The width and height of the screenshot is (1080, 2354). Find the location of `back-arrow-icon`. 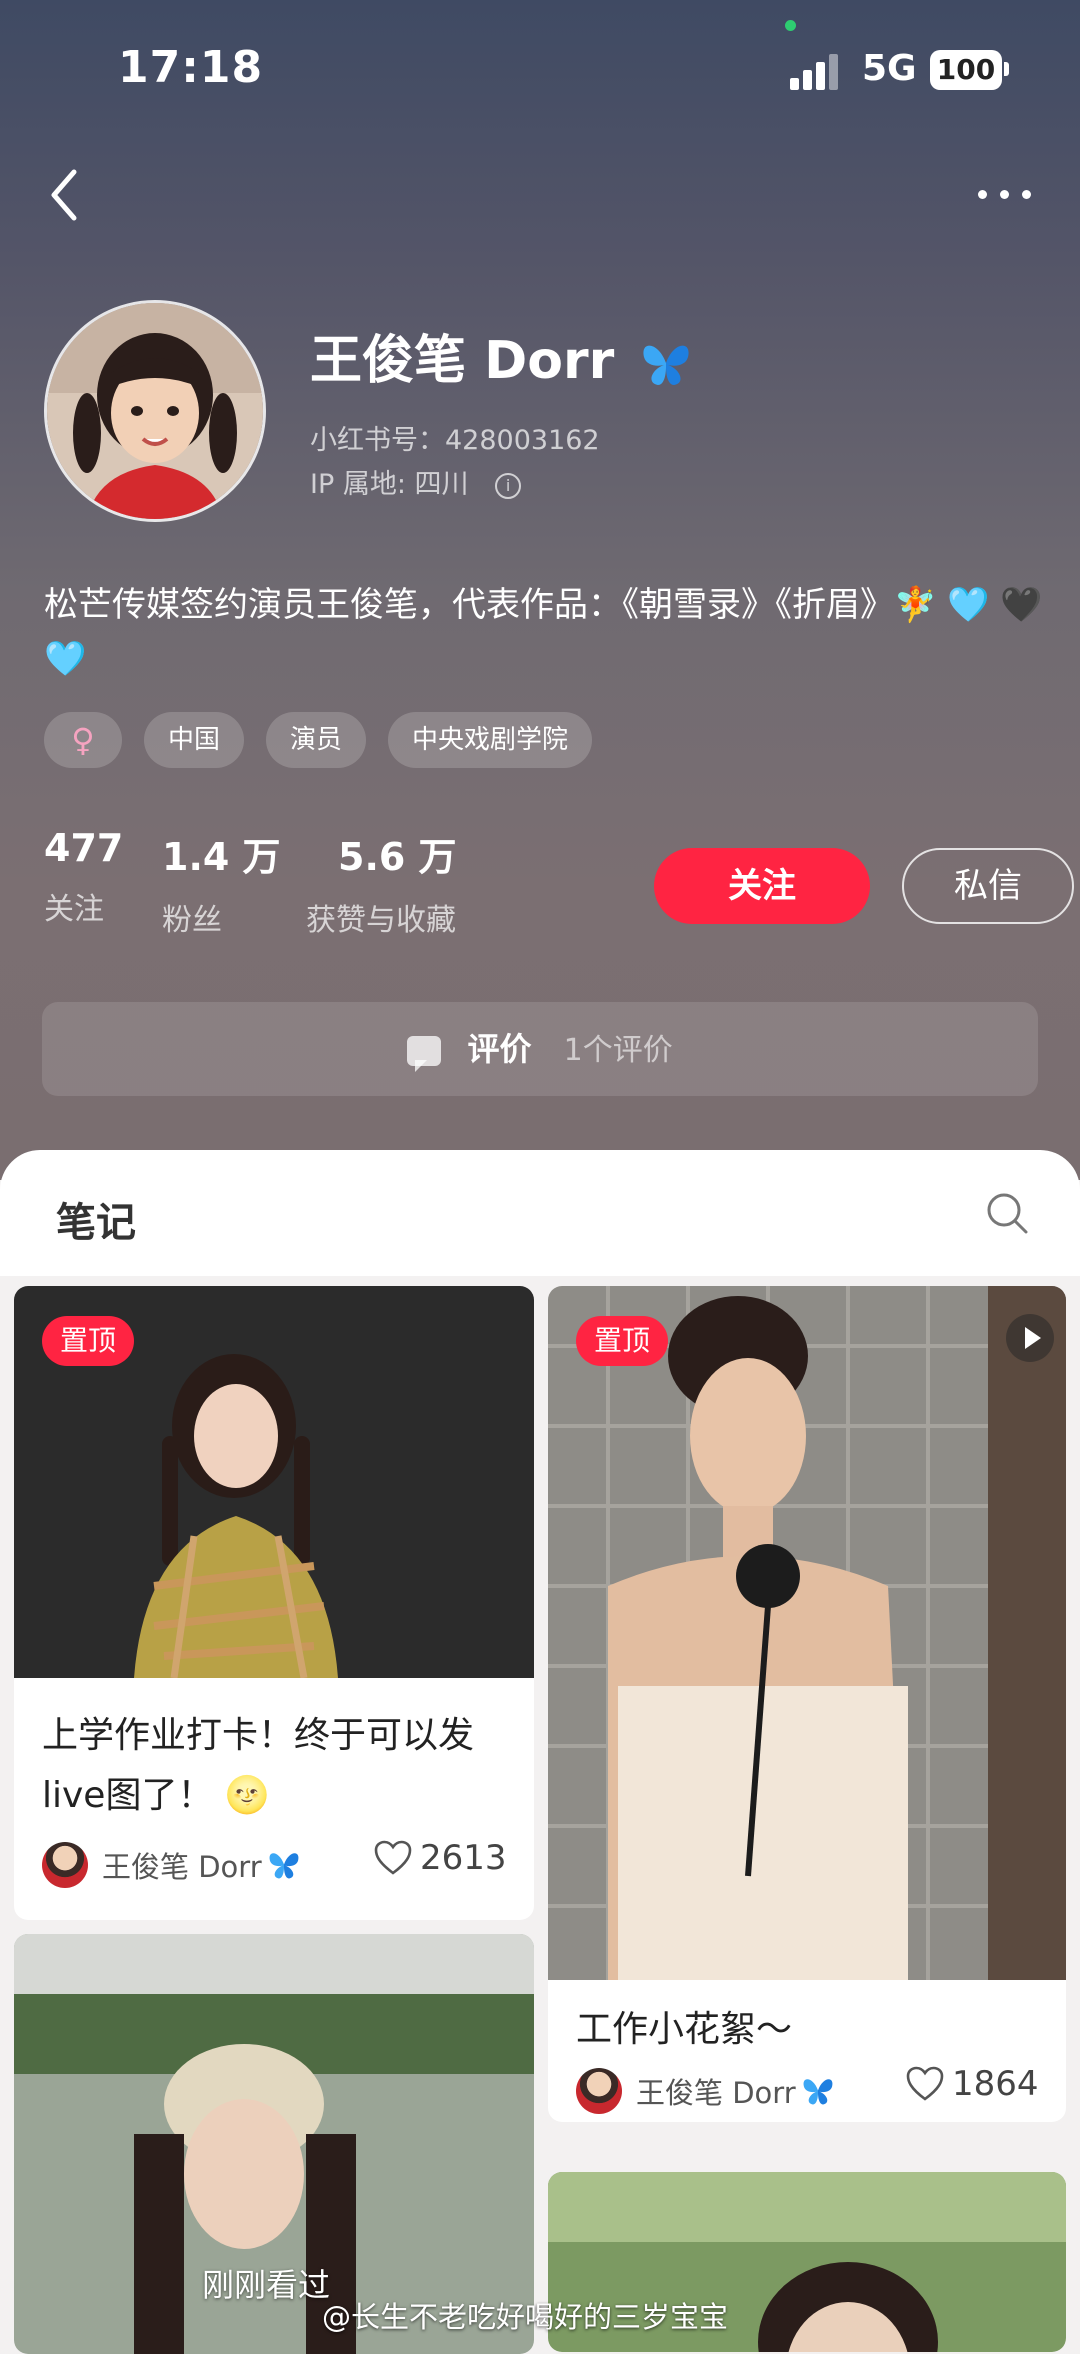

back-arrow-icon is located at coordinates (64, 195).